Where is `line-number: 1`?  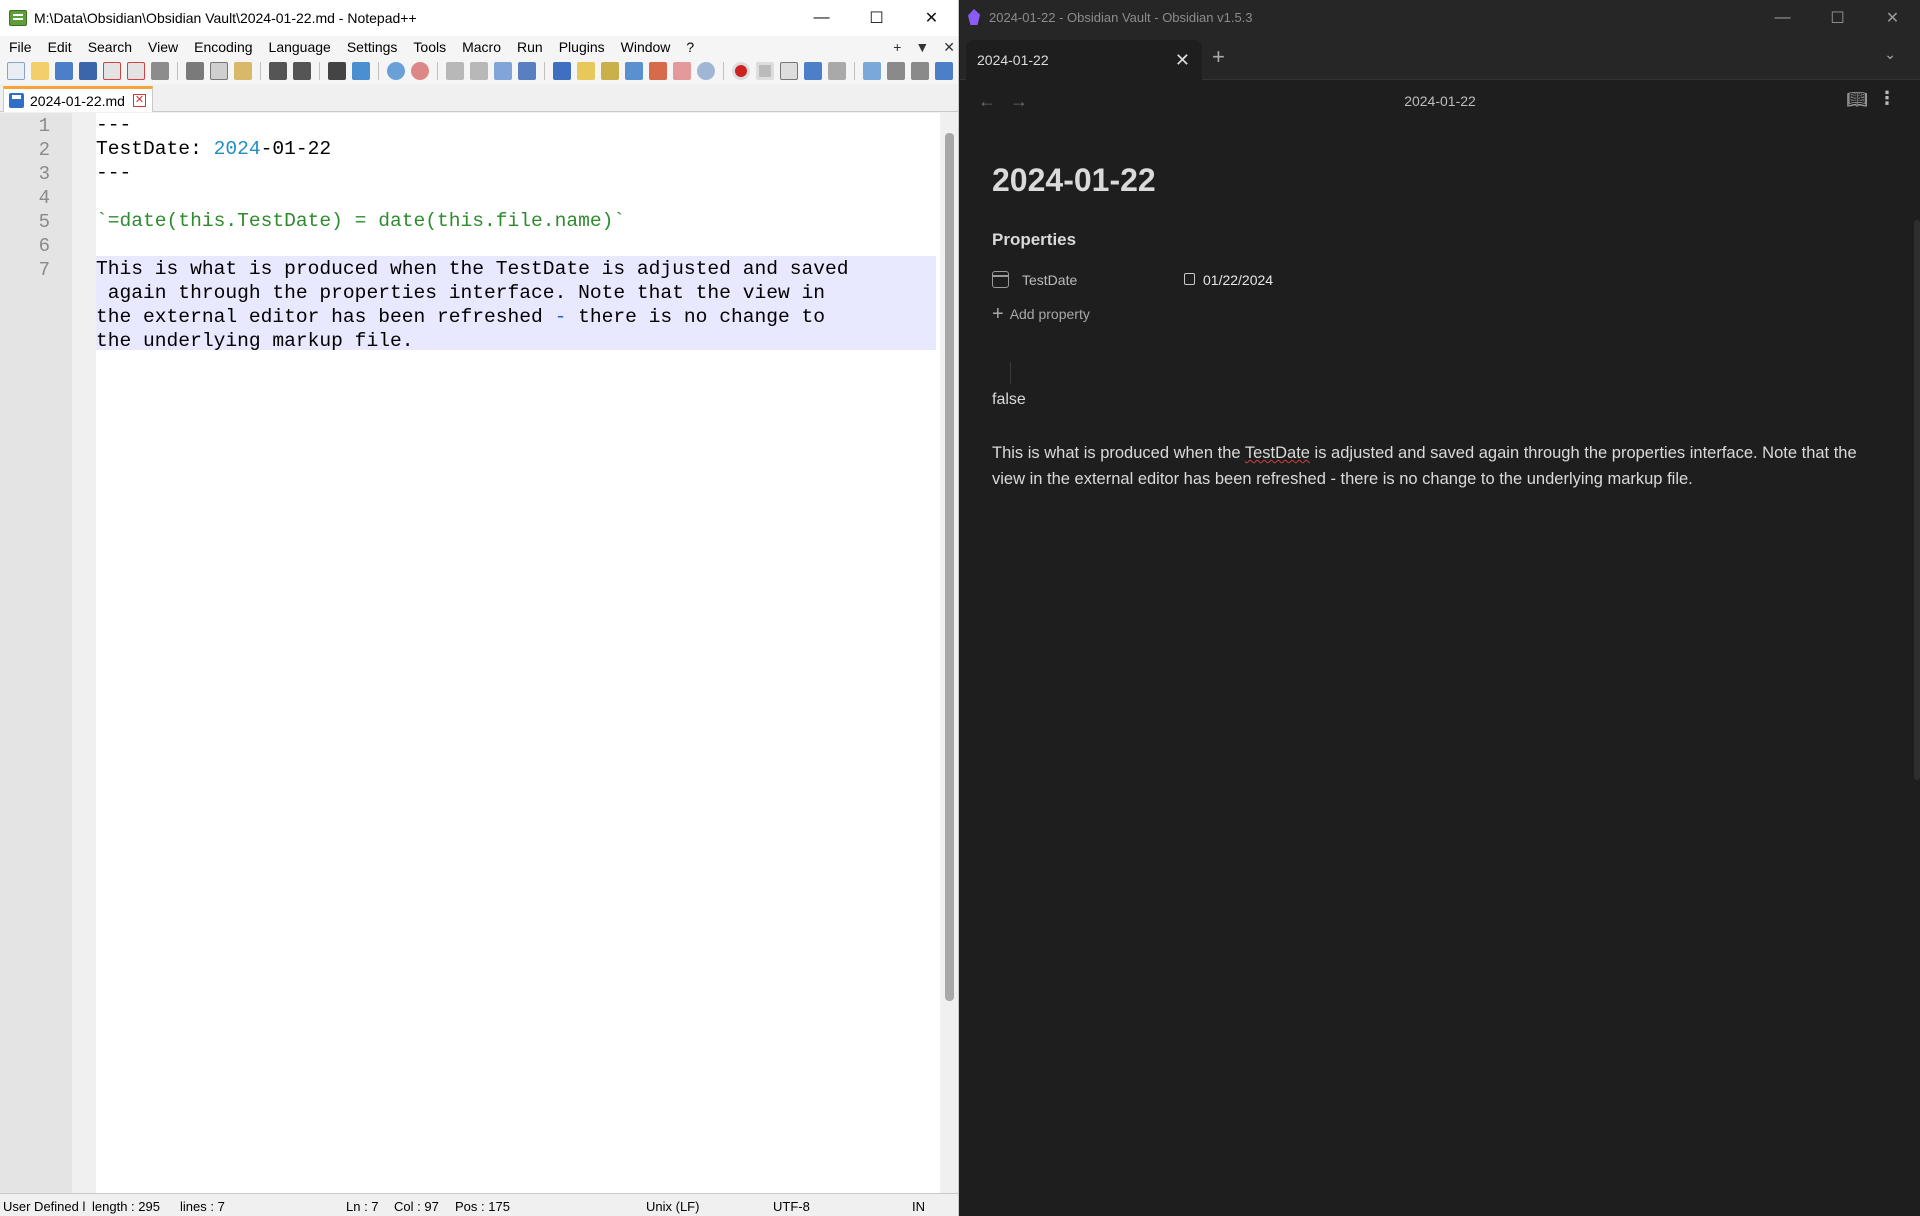 line-number: 1 is located at coordinates (44, 126).